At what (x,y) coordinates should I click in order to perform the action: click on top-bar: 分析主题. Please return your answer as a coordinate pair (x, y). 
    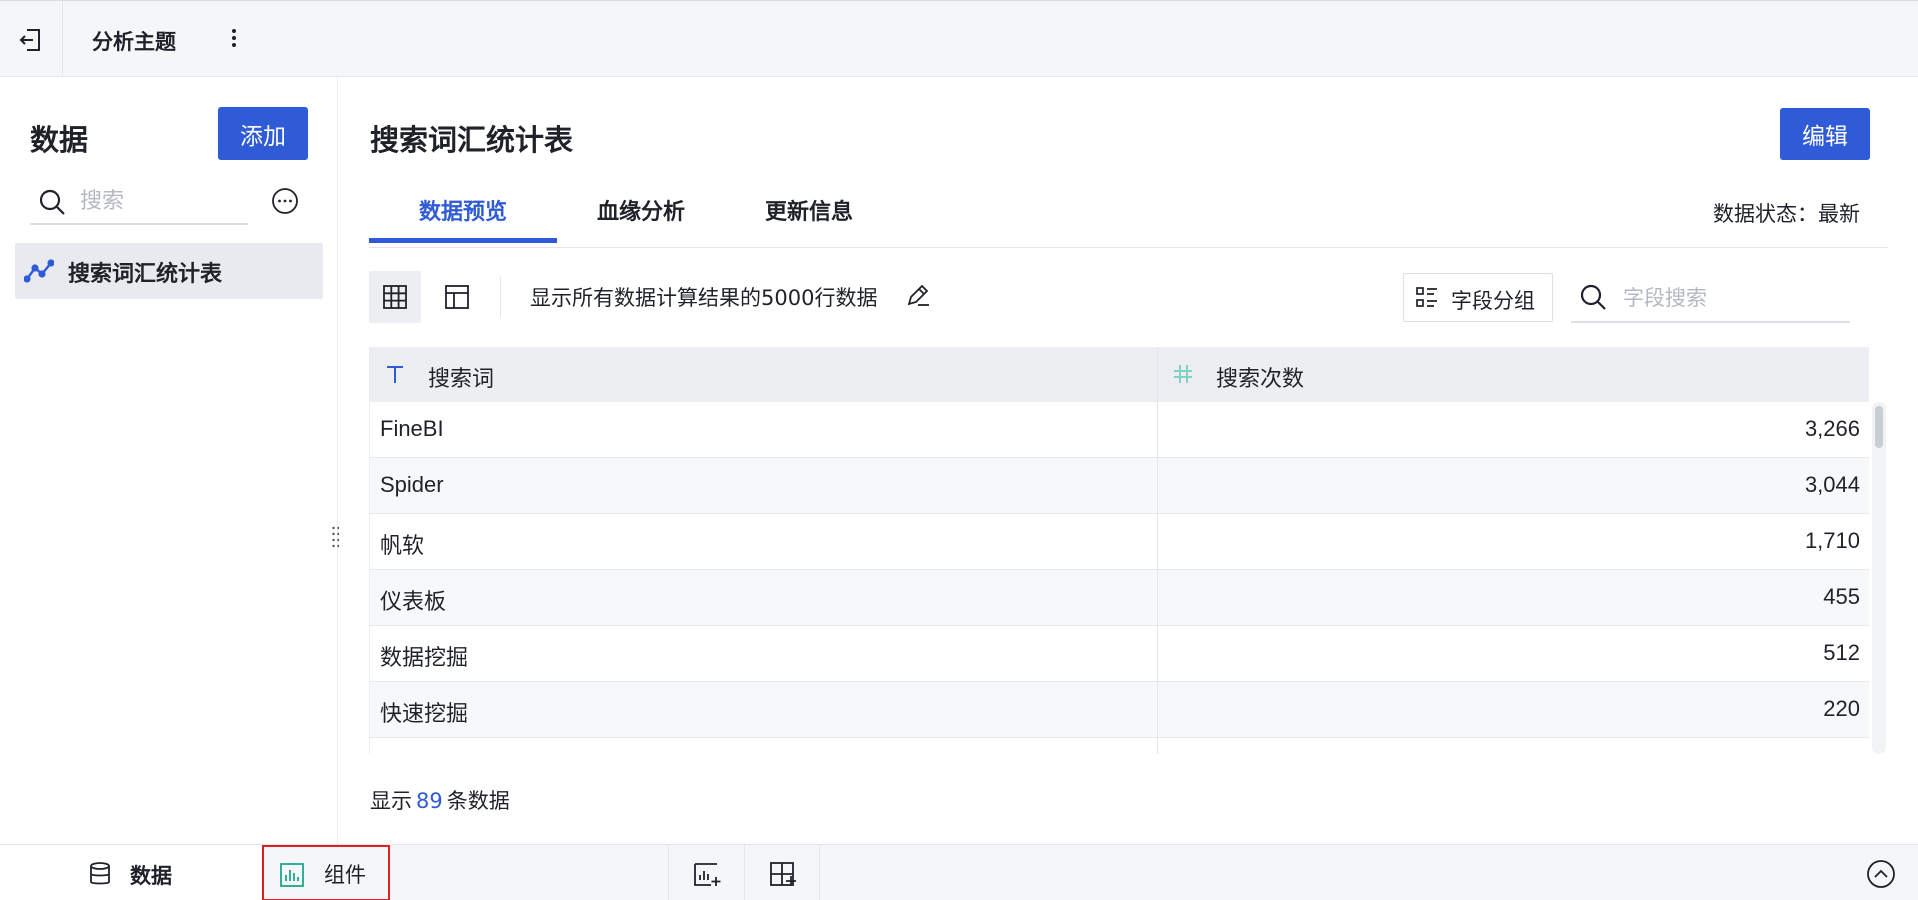
    Looking at the image, I should click on (959, 38).